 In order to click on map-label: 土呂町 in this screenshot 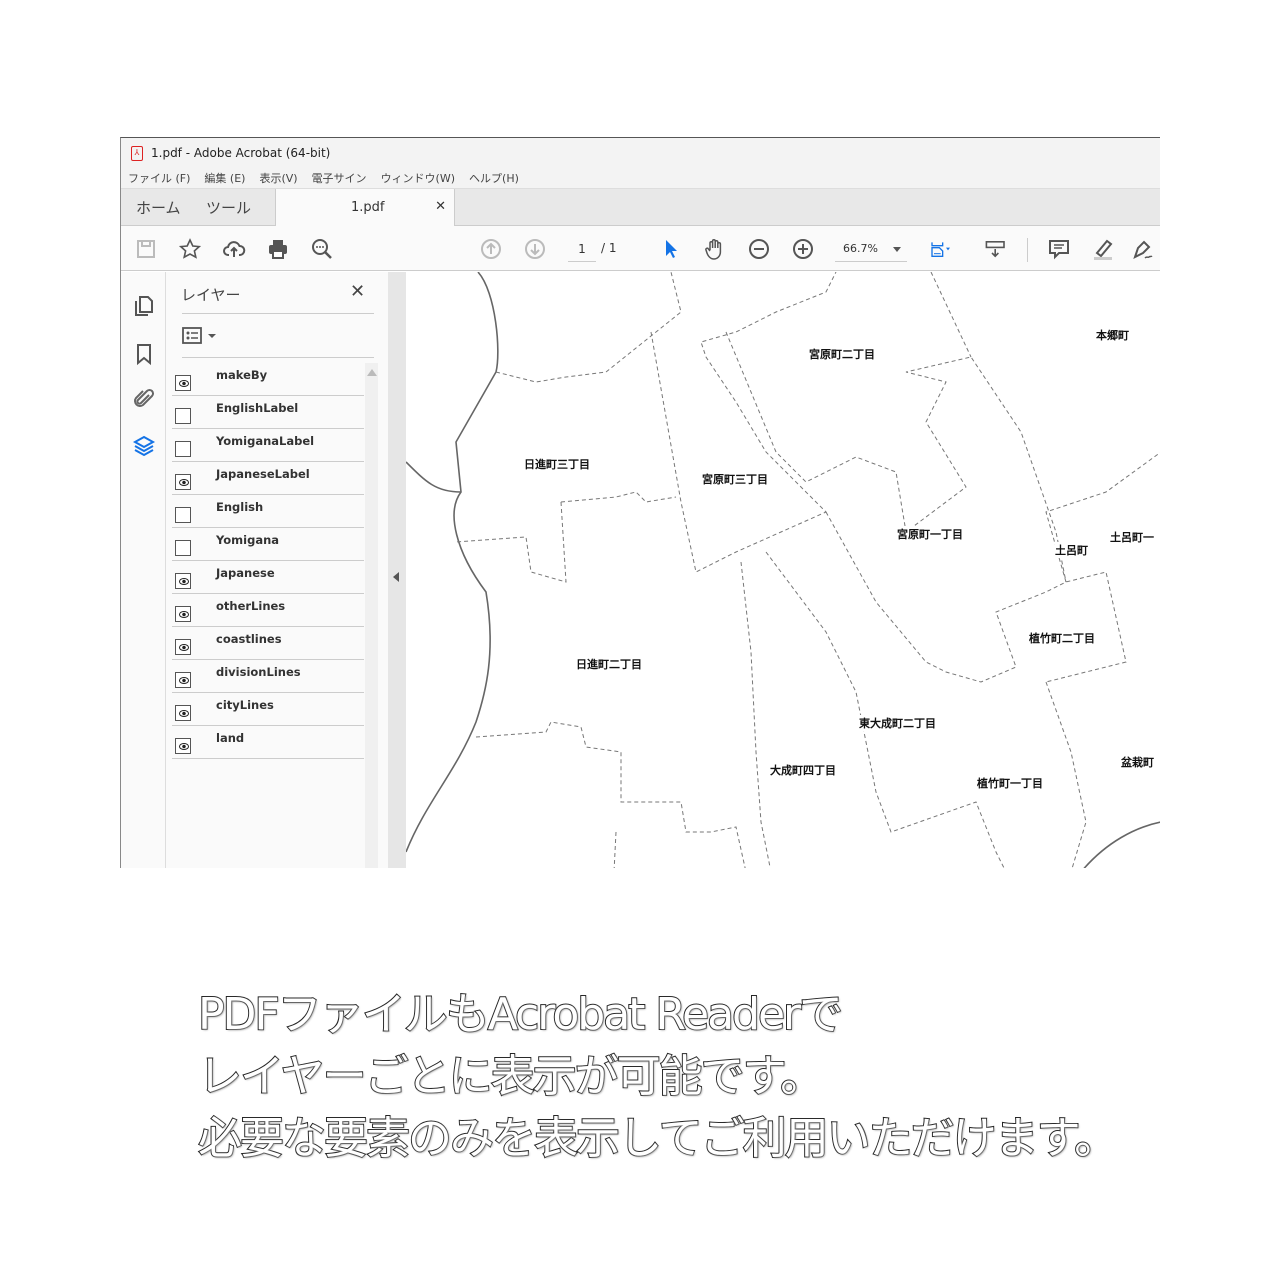, I will do `click(1071, 550)`.